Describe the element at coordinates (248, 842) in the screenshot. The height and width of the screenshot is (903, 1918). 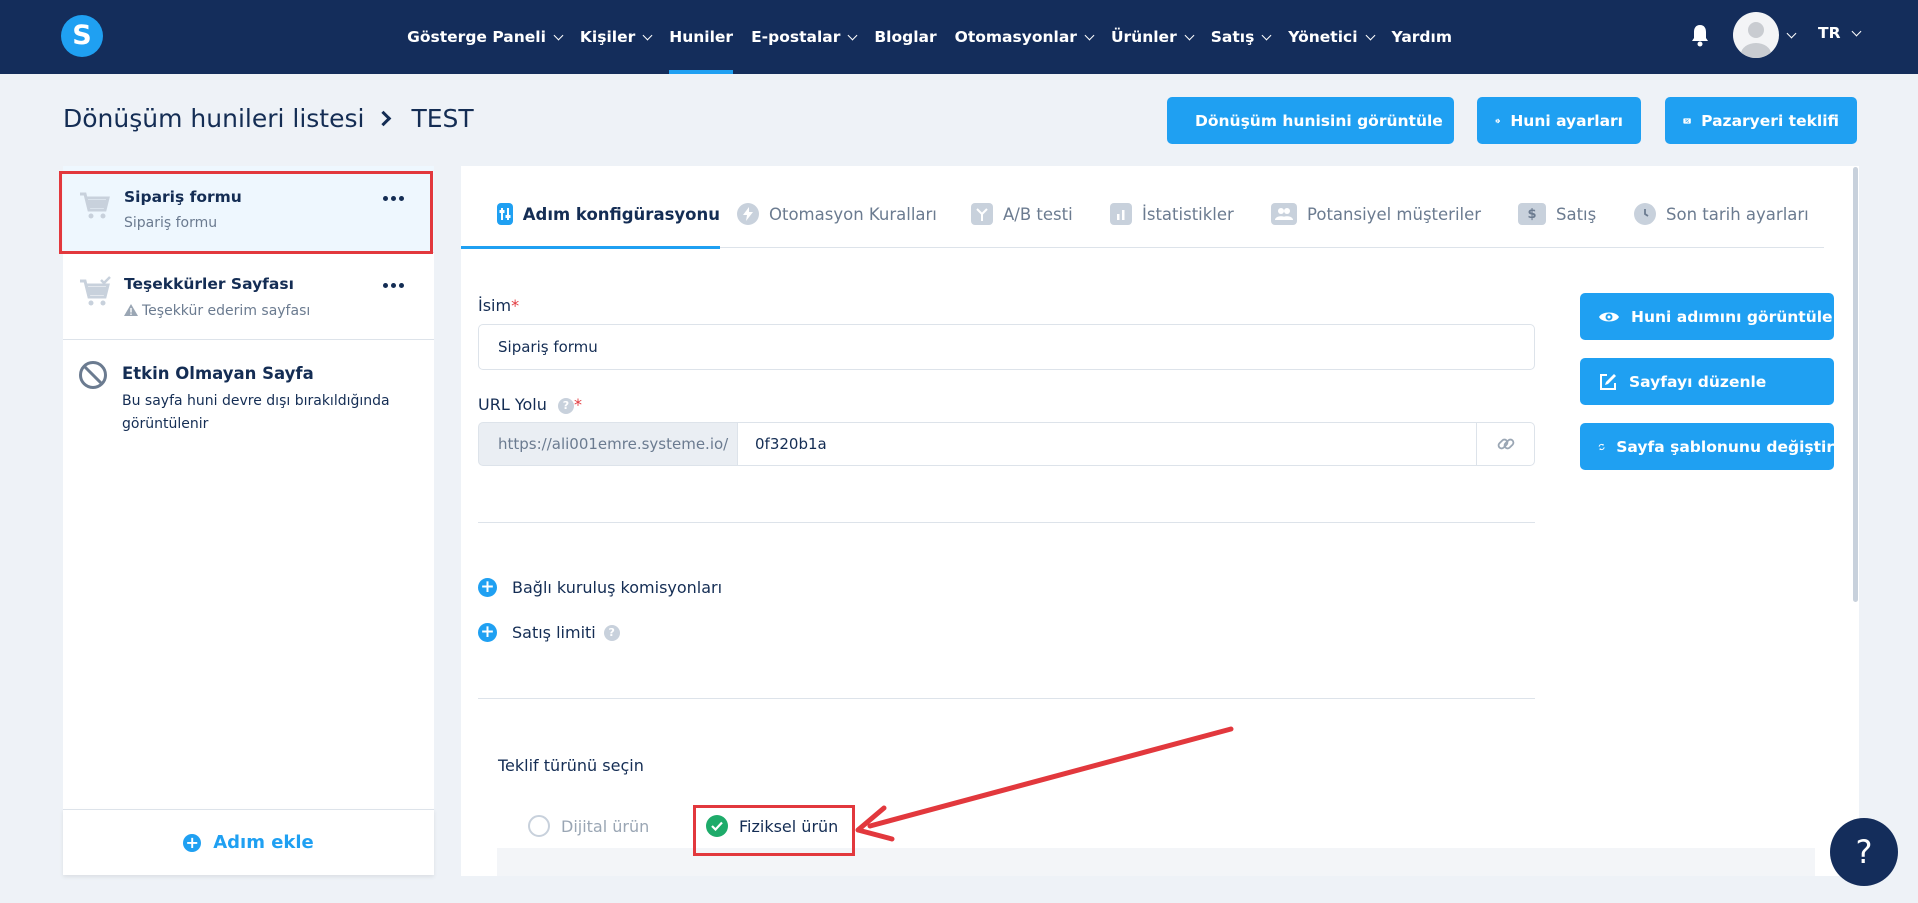
I see `add-step-button: + Adım ekle` at that location.